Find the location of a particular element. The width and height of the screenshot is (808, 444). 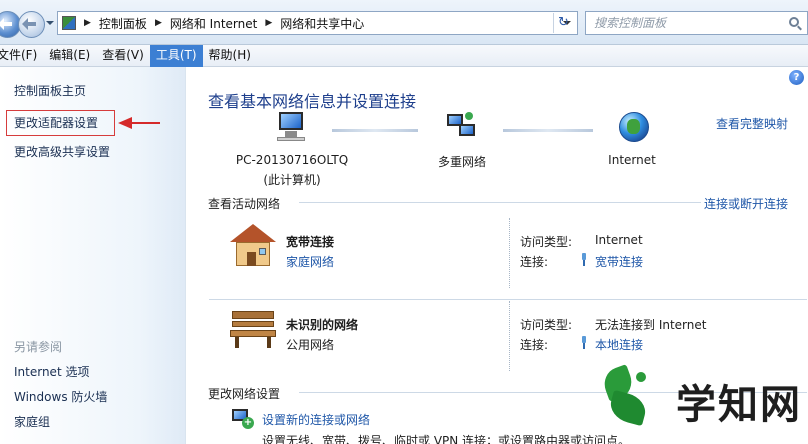

leaf-logo-icon is located at coordinates (627, 396).